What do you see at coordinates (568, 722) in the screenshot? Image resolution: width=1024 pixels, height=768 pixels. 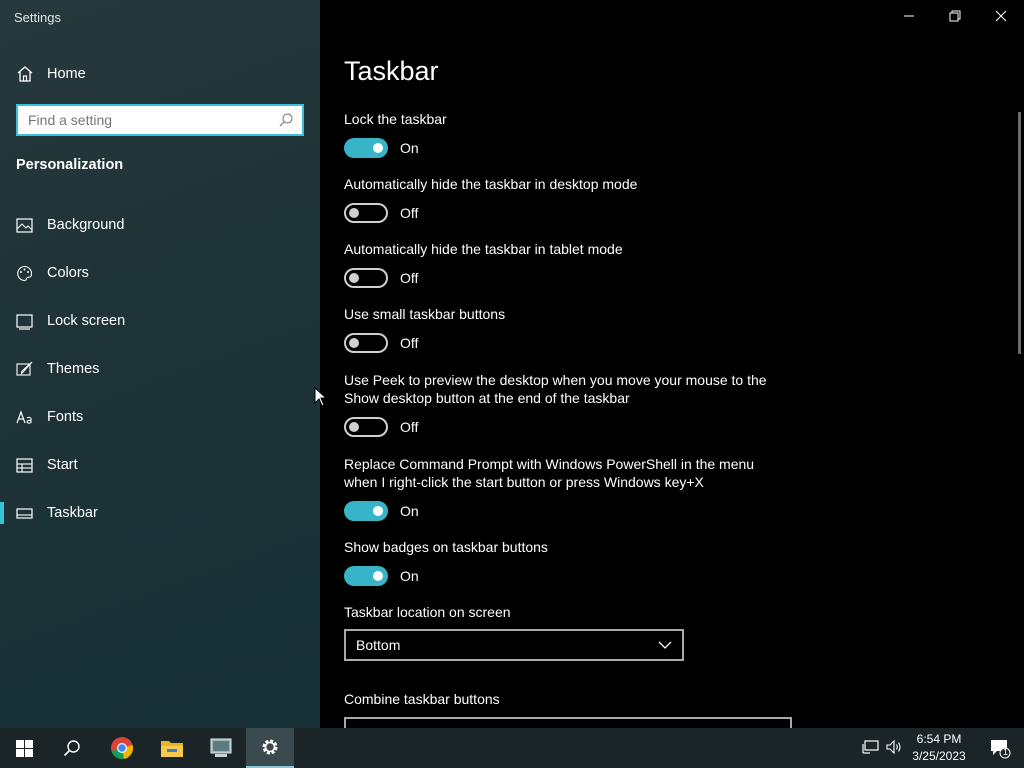 I see `combine-buttons-dropdown` at bounding box center [568, 722].